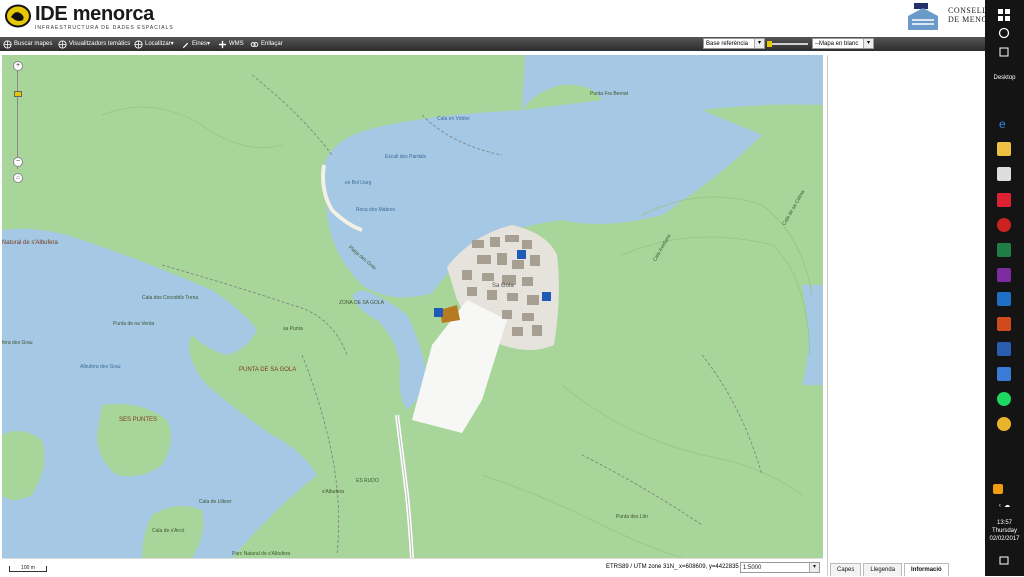  I want to click on buscar-mapes-button: Buscar mapes, so click(27, 44).